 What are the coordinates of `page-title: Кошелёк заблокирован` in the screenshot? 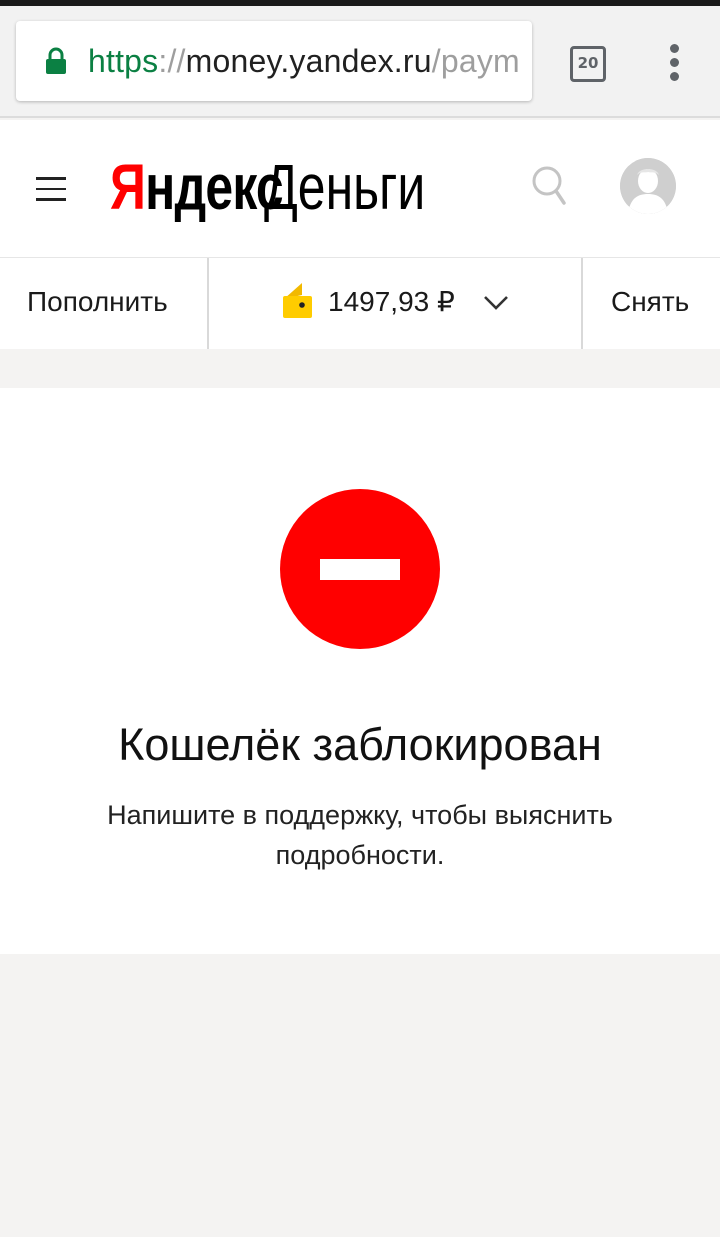 It's located at (360, 744).